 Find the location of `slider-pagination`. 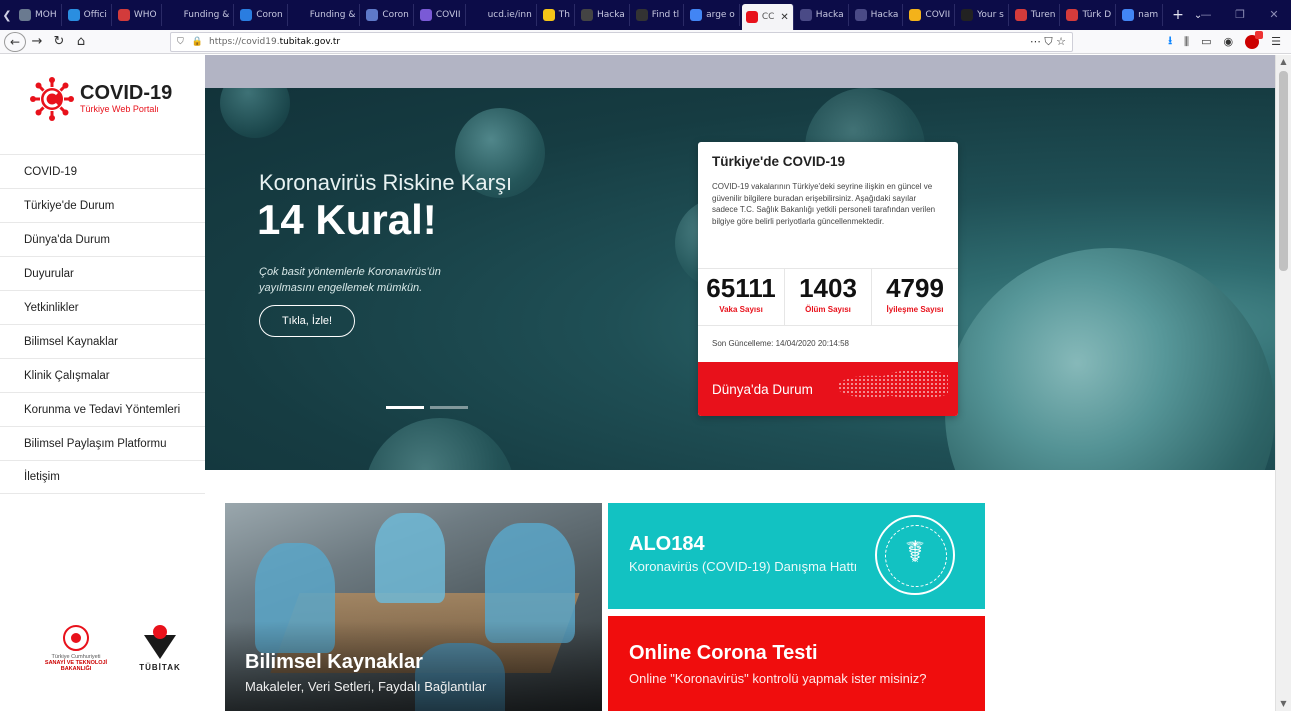

slider-pagination is located at coordinates (427, 407).